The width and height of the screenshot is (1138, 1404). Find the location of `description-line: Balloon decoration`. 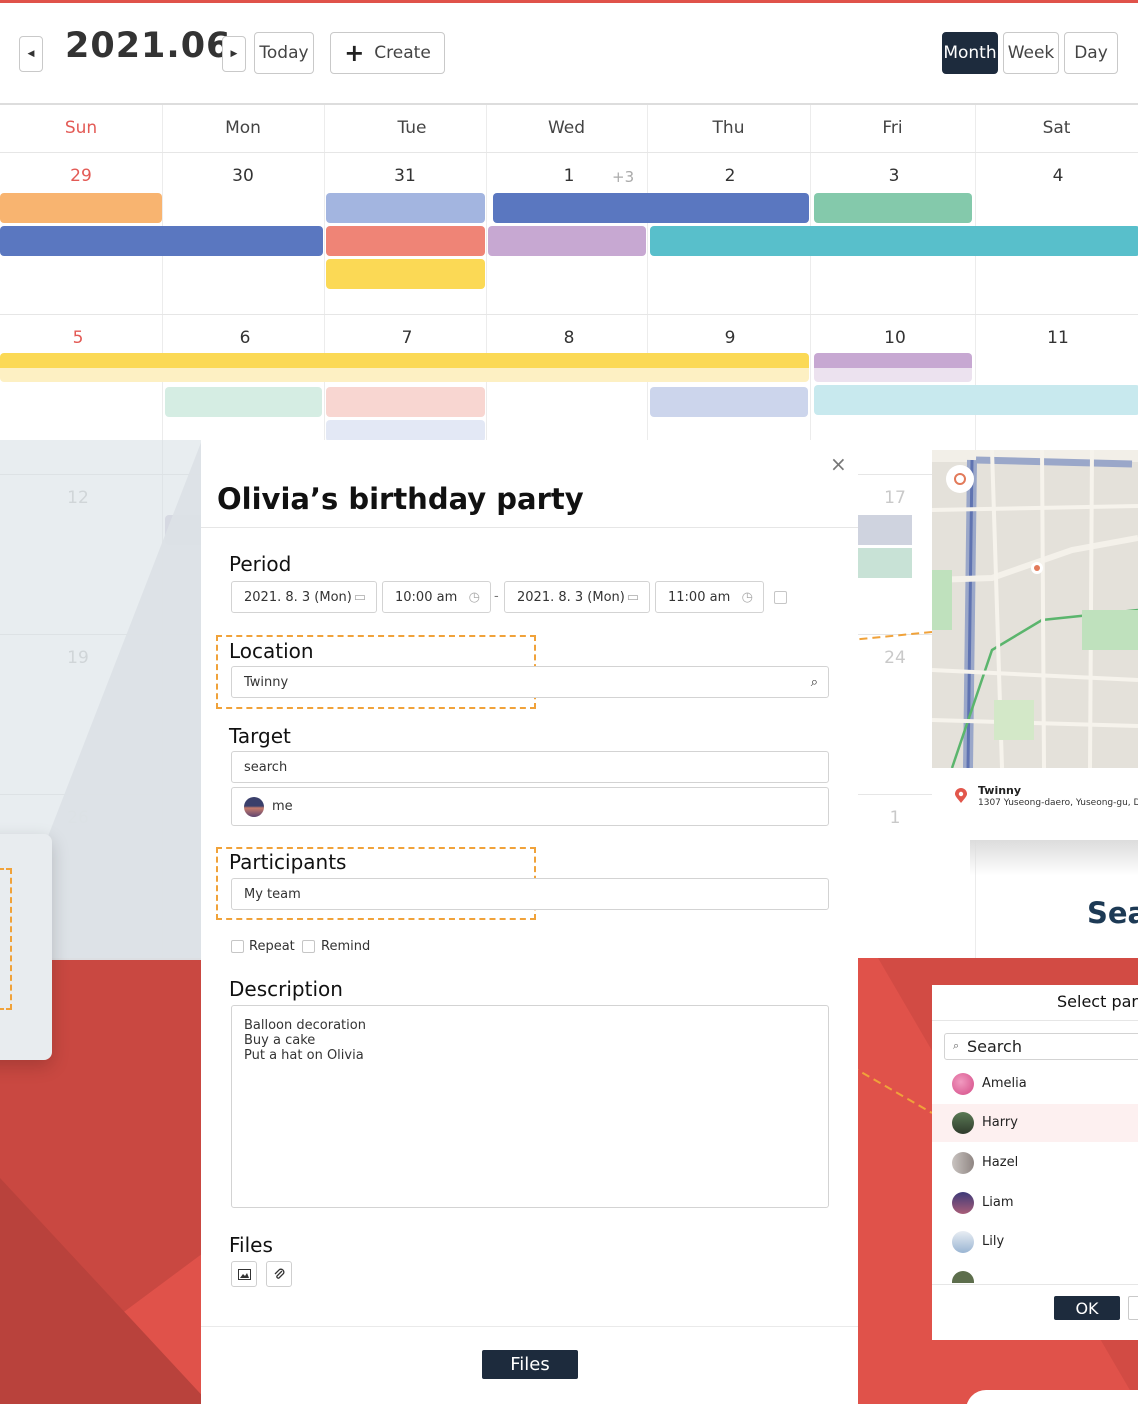

description-line: Balloon decoration is located at coordinates (305, 1025).